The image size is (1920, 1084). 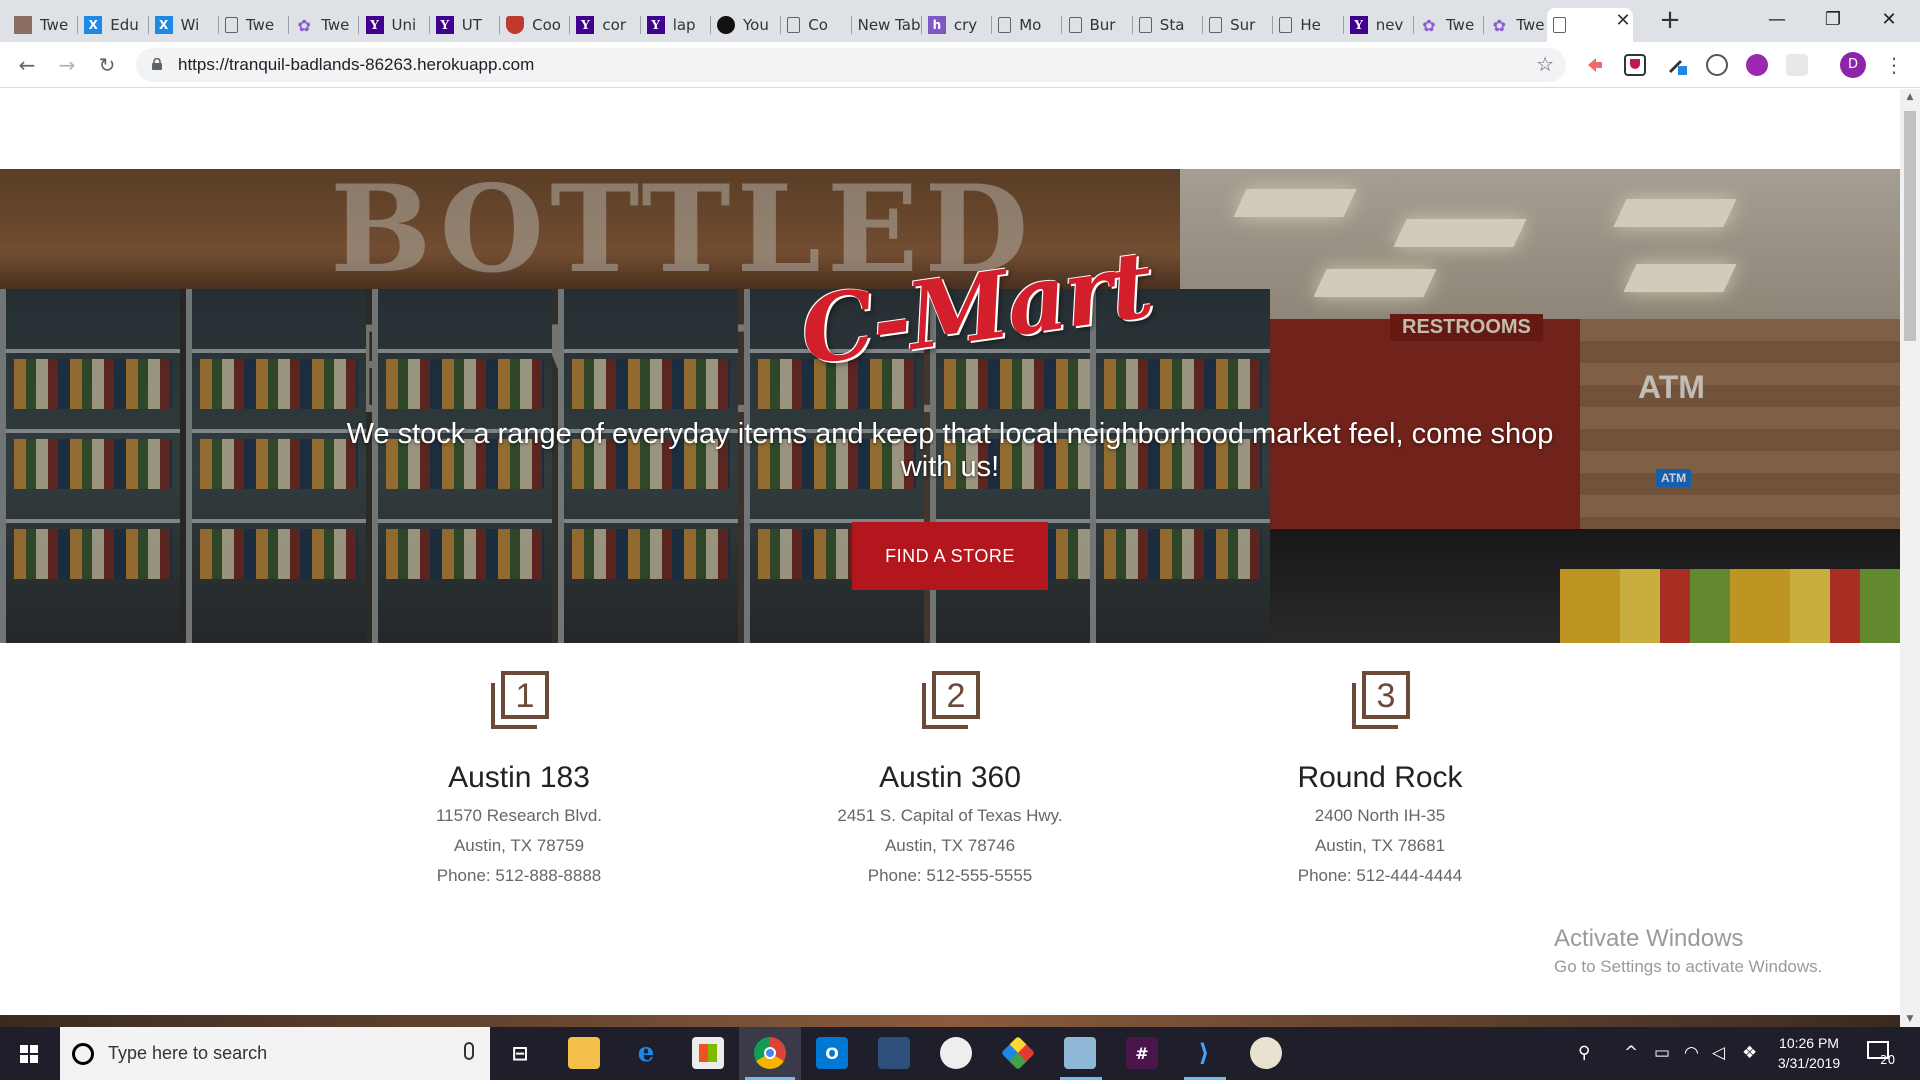 I want to click on extension-arrow-icon, so click(x=1595, y=65).